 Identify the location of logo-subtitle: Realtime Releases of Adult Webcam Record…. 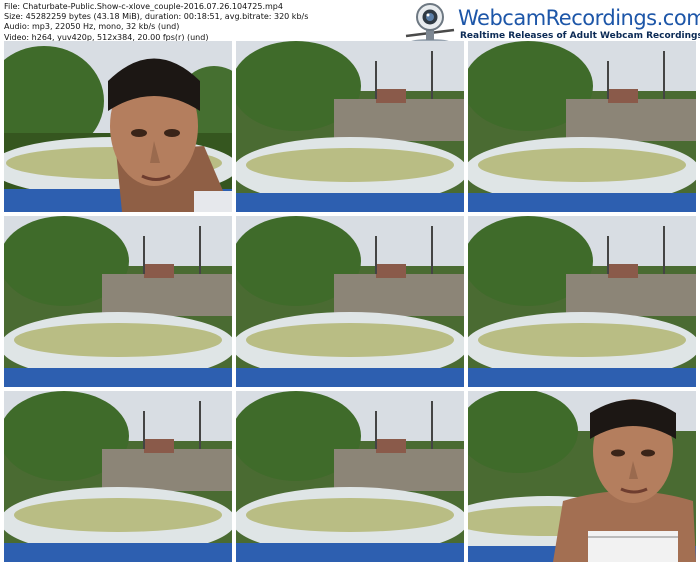
(580, 36).